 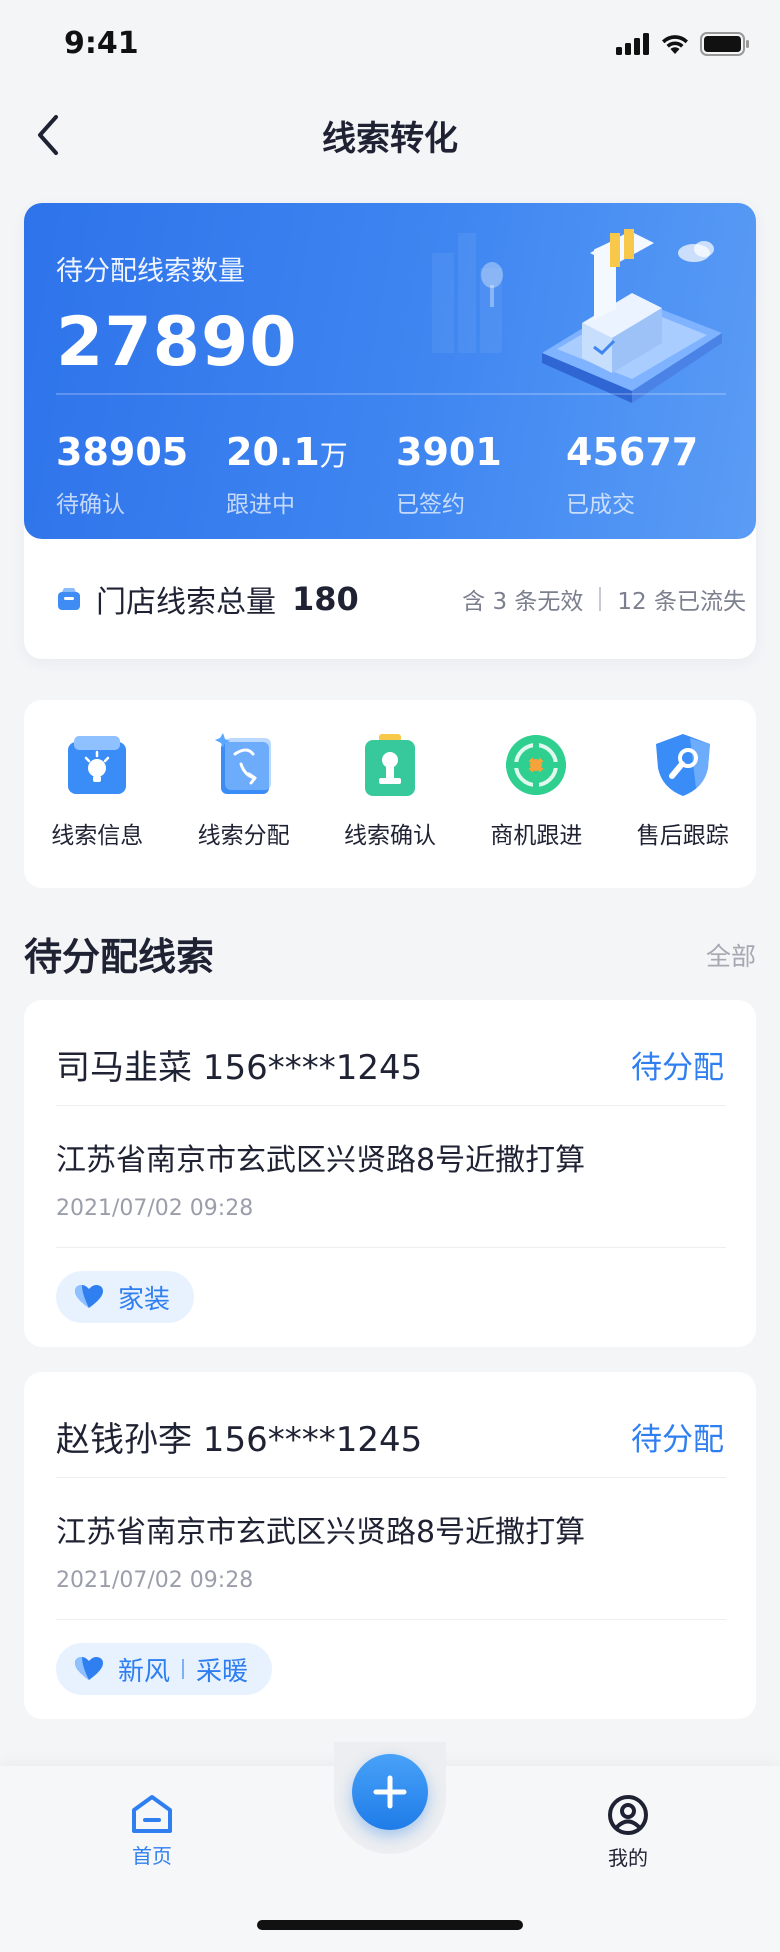 I want to click on tab-home: 首页, so click(x=152, y=1831).